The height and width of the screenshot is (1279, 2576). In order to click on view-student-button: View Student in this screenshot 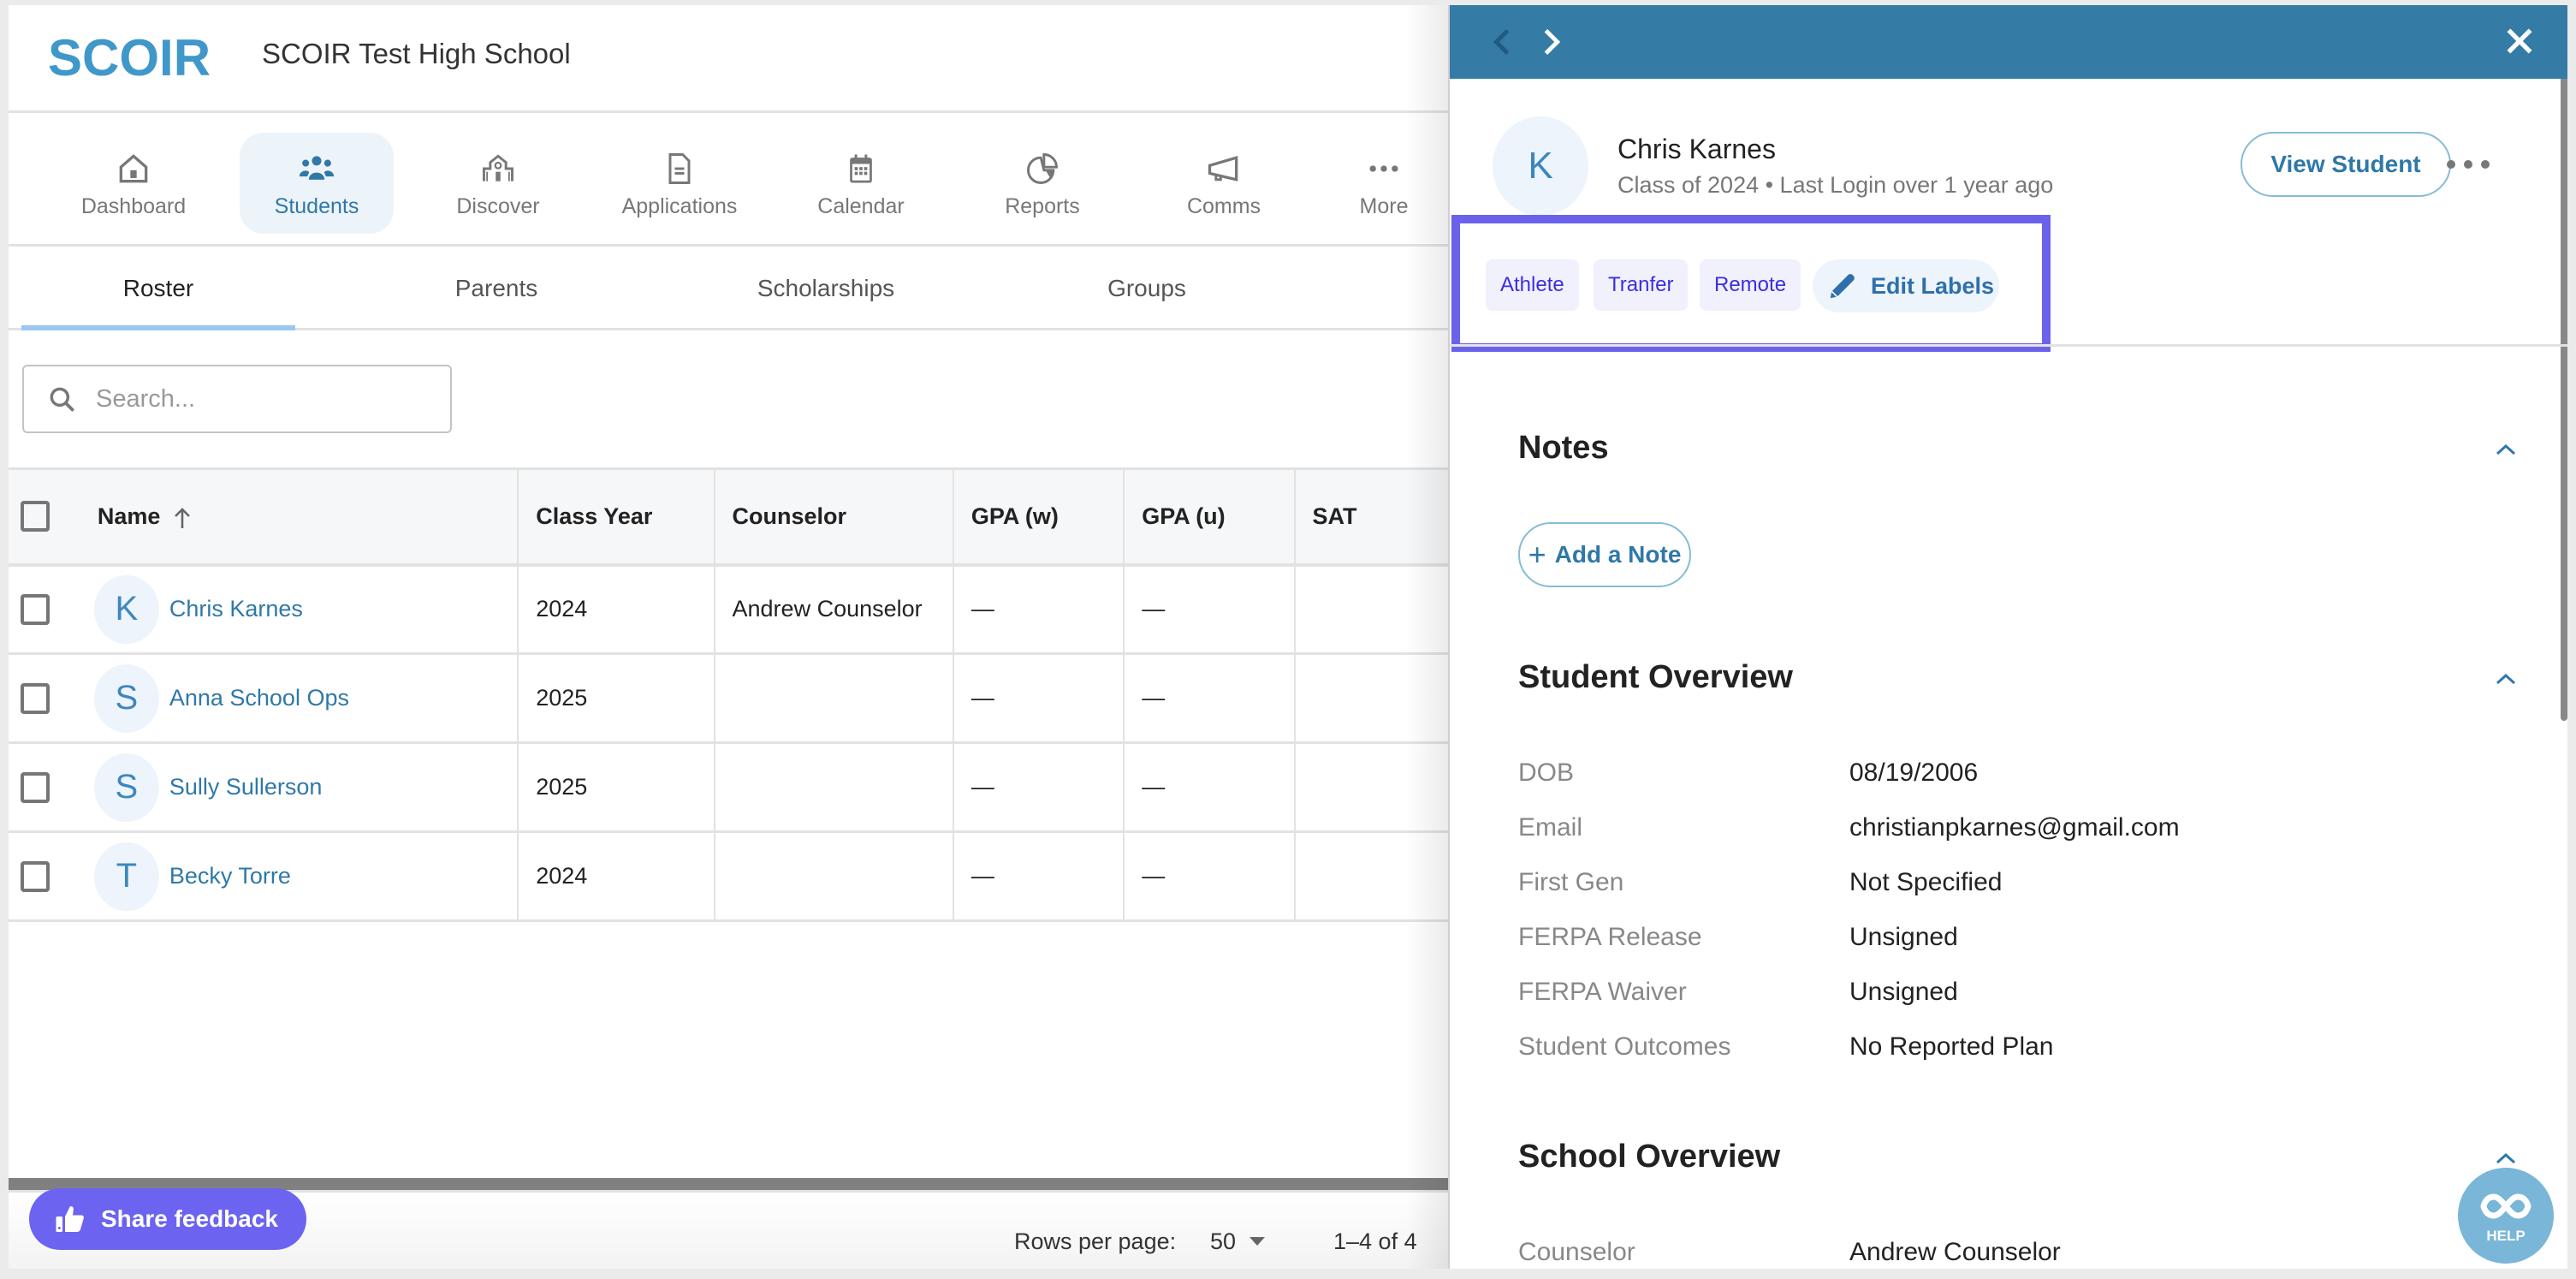, I will do `click(2346, 164)`.